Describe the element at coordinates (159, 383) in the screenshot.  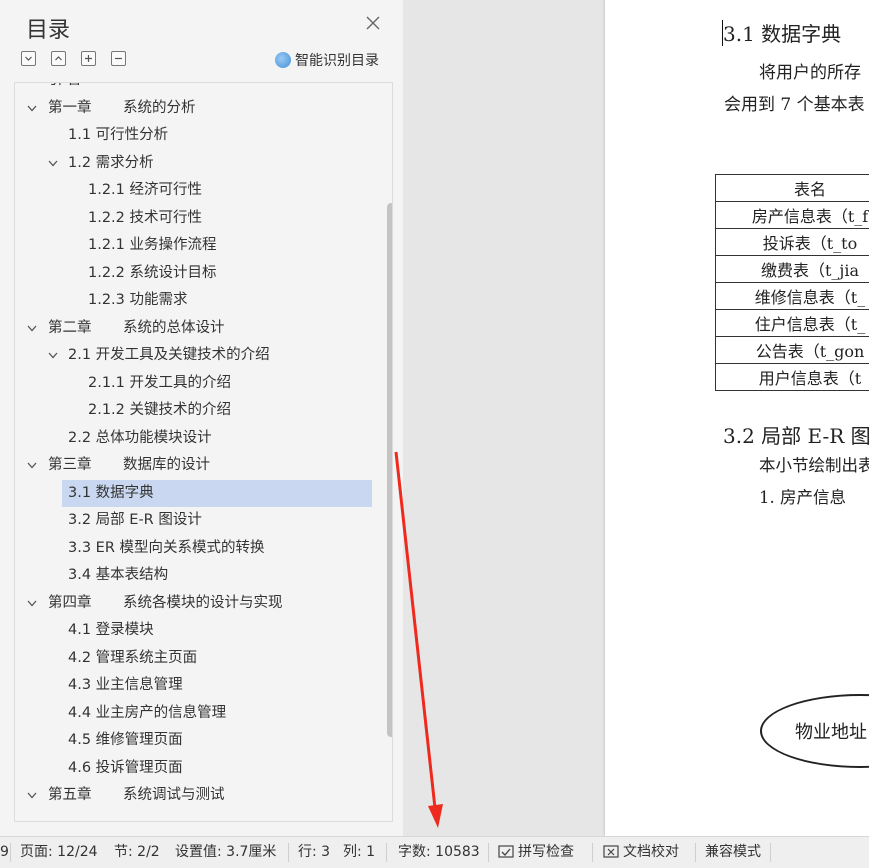
I see `toc-item-label: 2.1.1 开发工具的介绍` at that location.